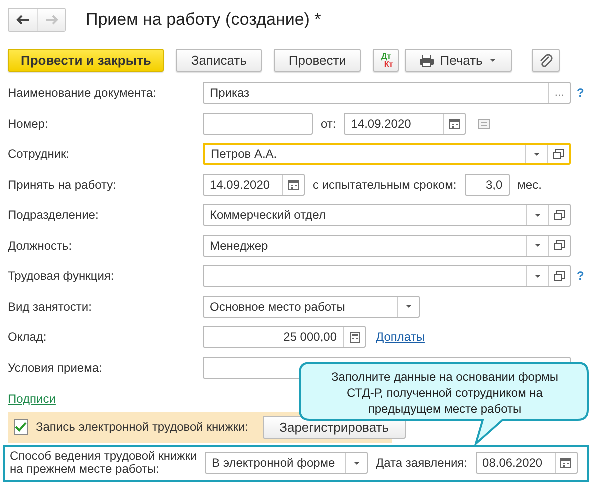 This screenshot has height=490, width=603. What do you see at coordinates (445, 393) in the screenshot?
I see `callout-text: Заполните данные на основании формы СТД-Р, полученной сотрудником на предыдущем месте работы` at bounding box center [445, 393].